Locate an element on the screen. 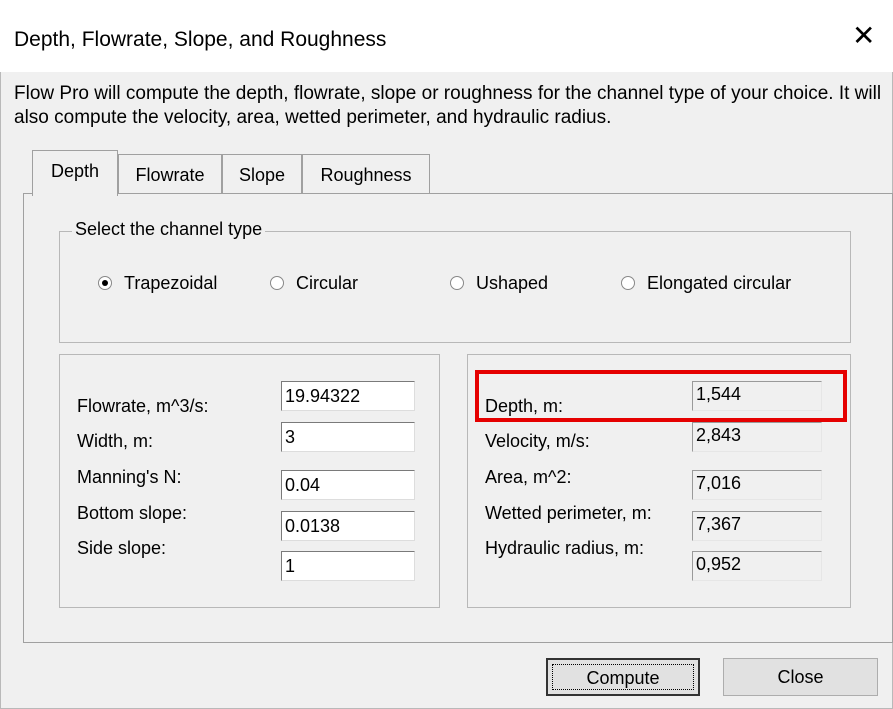 This screenshot has width=893, height=709. width-label: Width, m: is located at coordinates (115, 441).